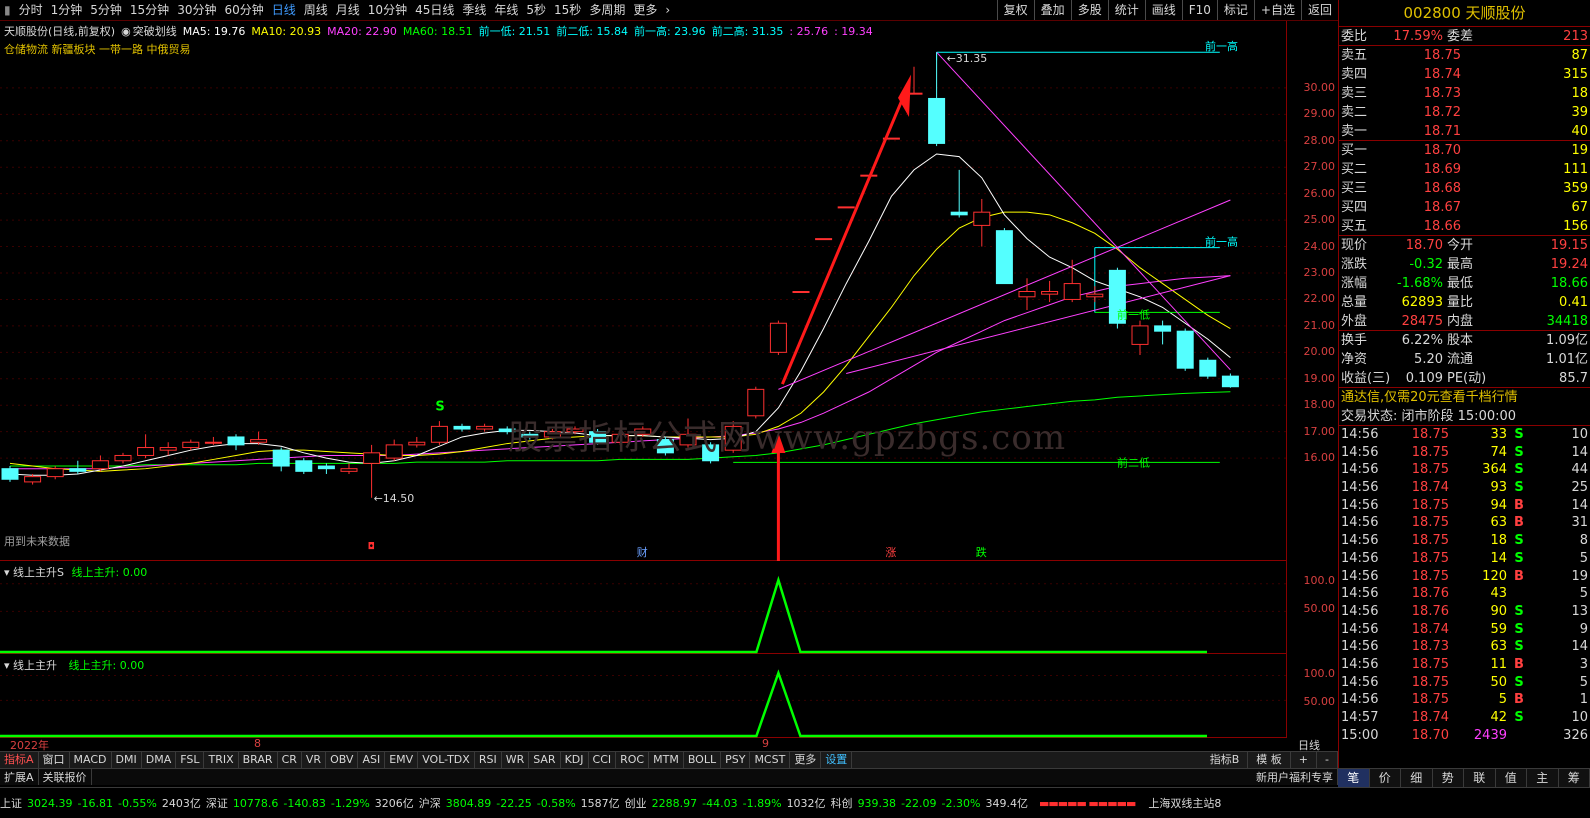 Image resolution: width=1590 pixels, height=818 pixels. Describe the element at coordinates (837, 760) in the screenshot. I see `indicator-tab-25: 设置` at that location.